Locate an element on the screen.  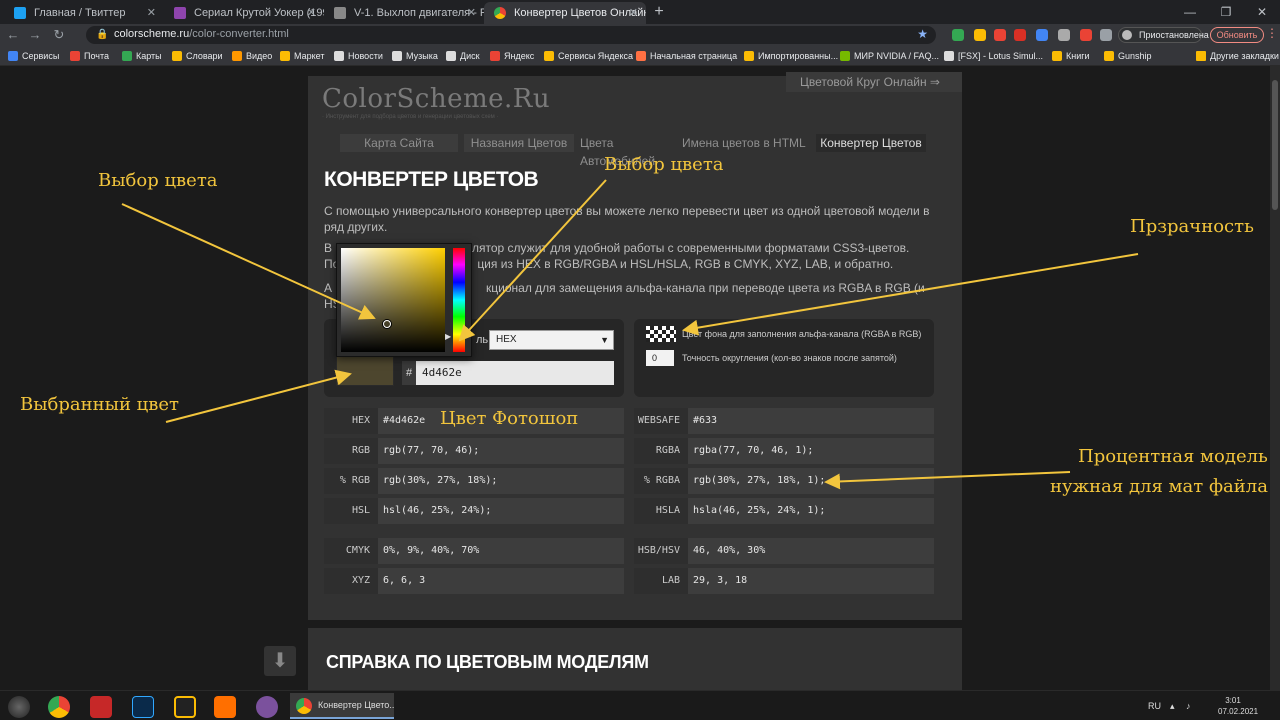
result-value: hsl(46, 25%, 24%); is located at coordinates (501, 511).